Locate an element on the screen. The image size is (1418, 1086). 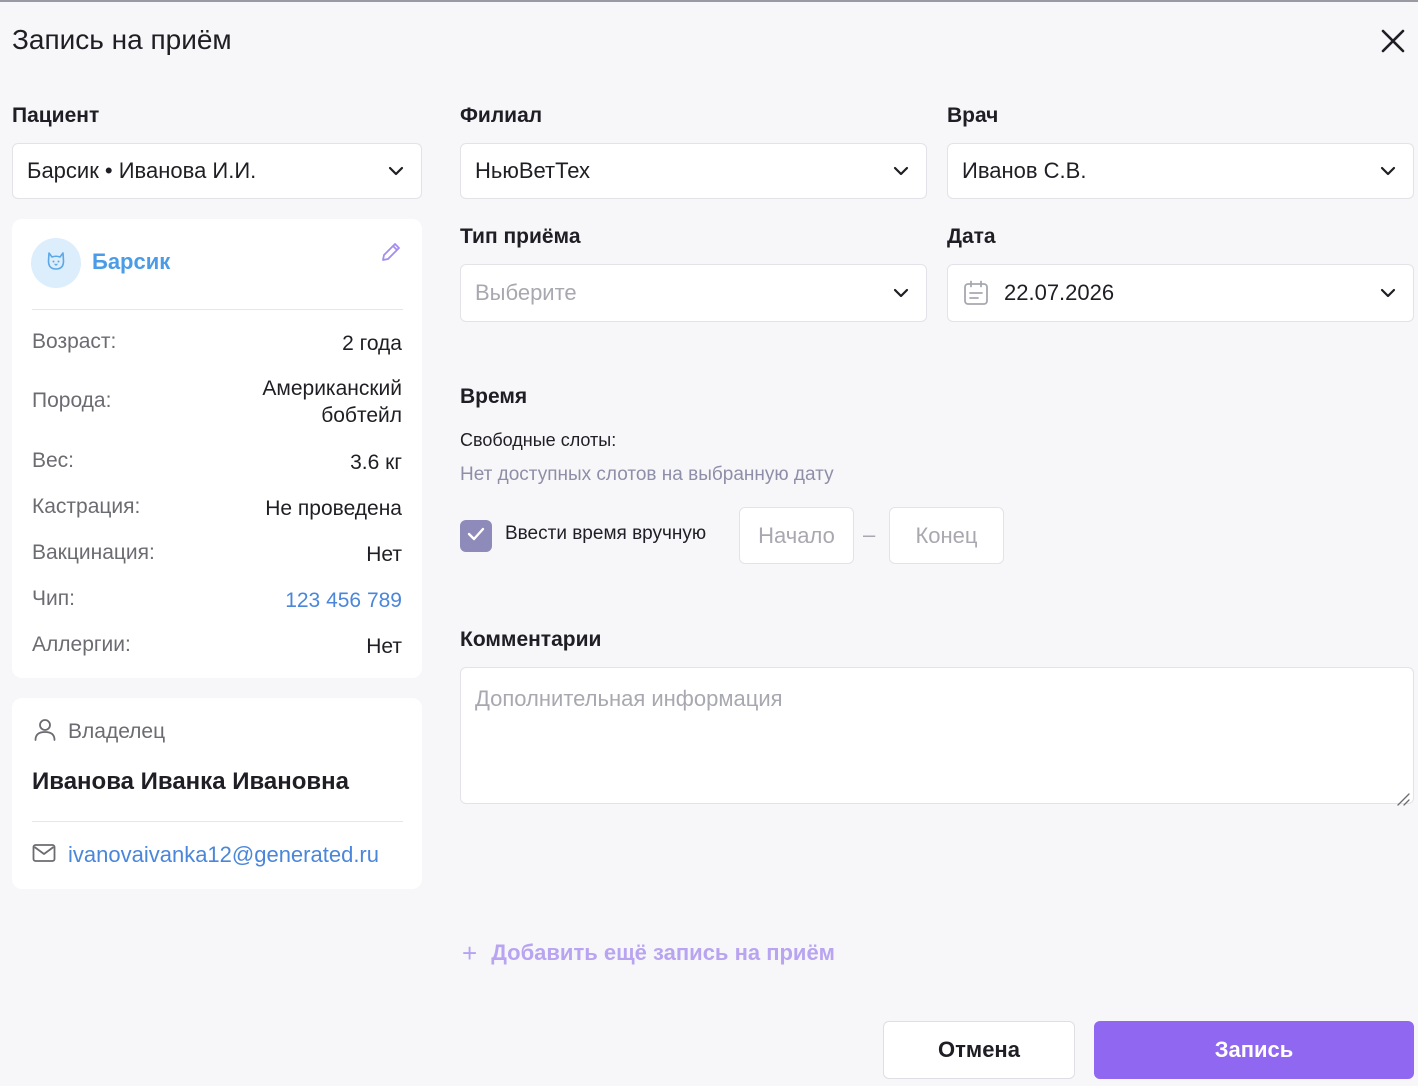
close-icon is located at coordinates (1393, 41).